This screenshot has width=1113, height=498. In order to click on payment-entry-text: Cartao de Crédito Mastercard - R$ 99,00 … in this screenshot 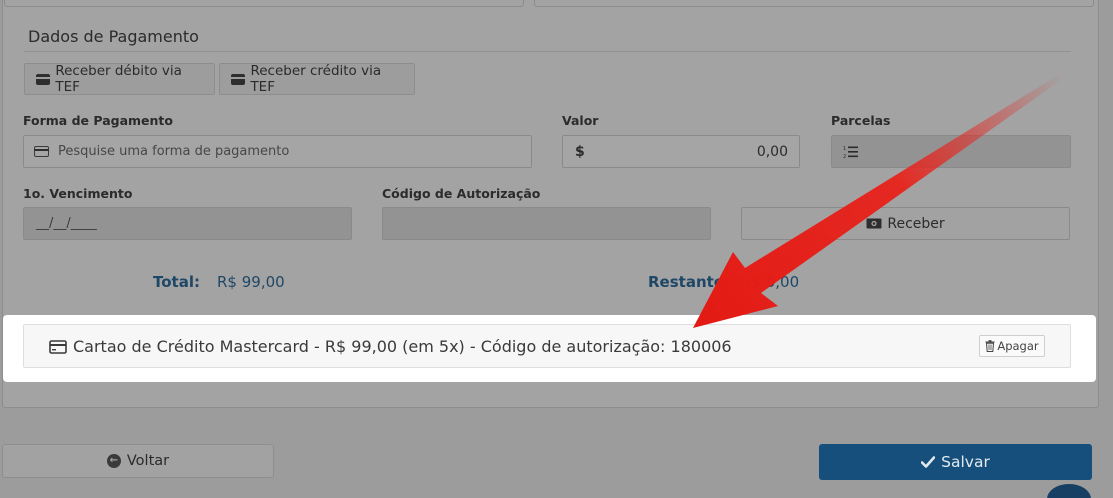, I will do `click(402, 346)`.